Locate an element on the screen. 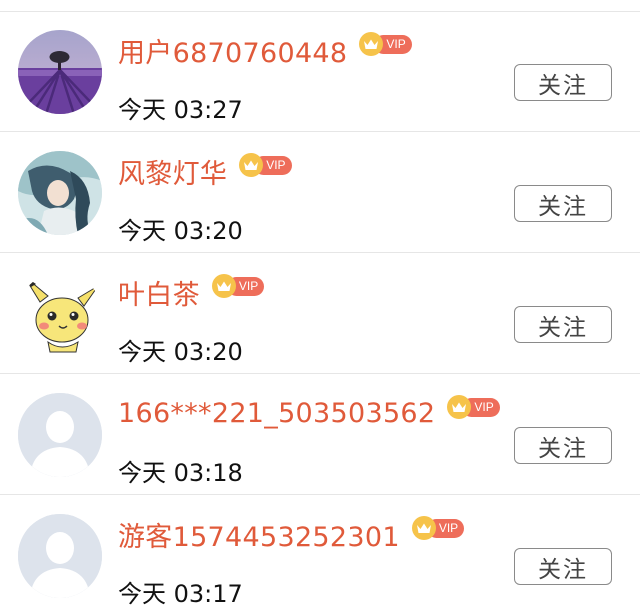 The height and width of the screenshot is (616, 640). timestamp: 今天 03:17 is located at coordinates (180, 594).